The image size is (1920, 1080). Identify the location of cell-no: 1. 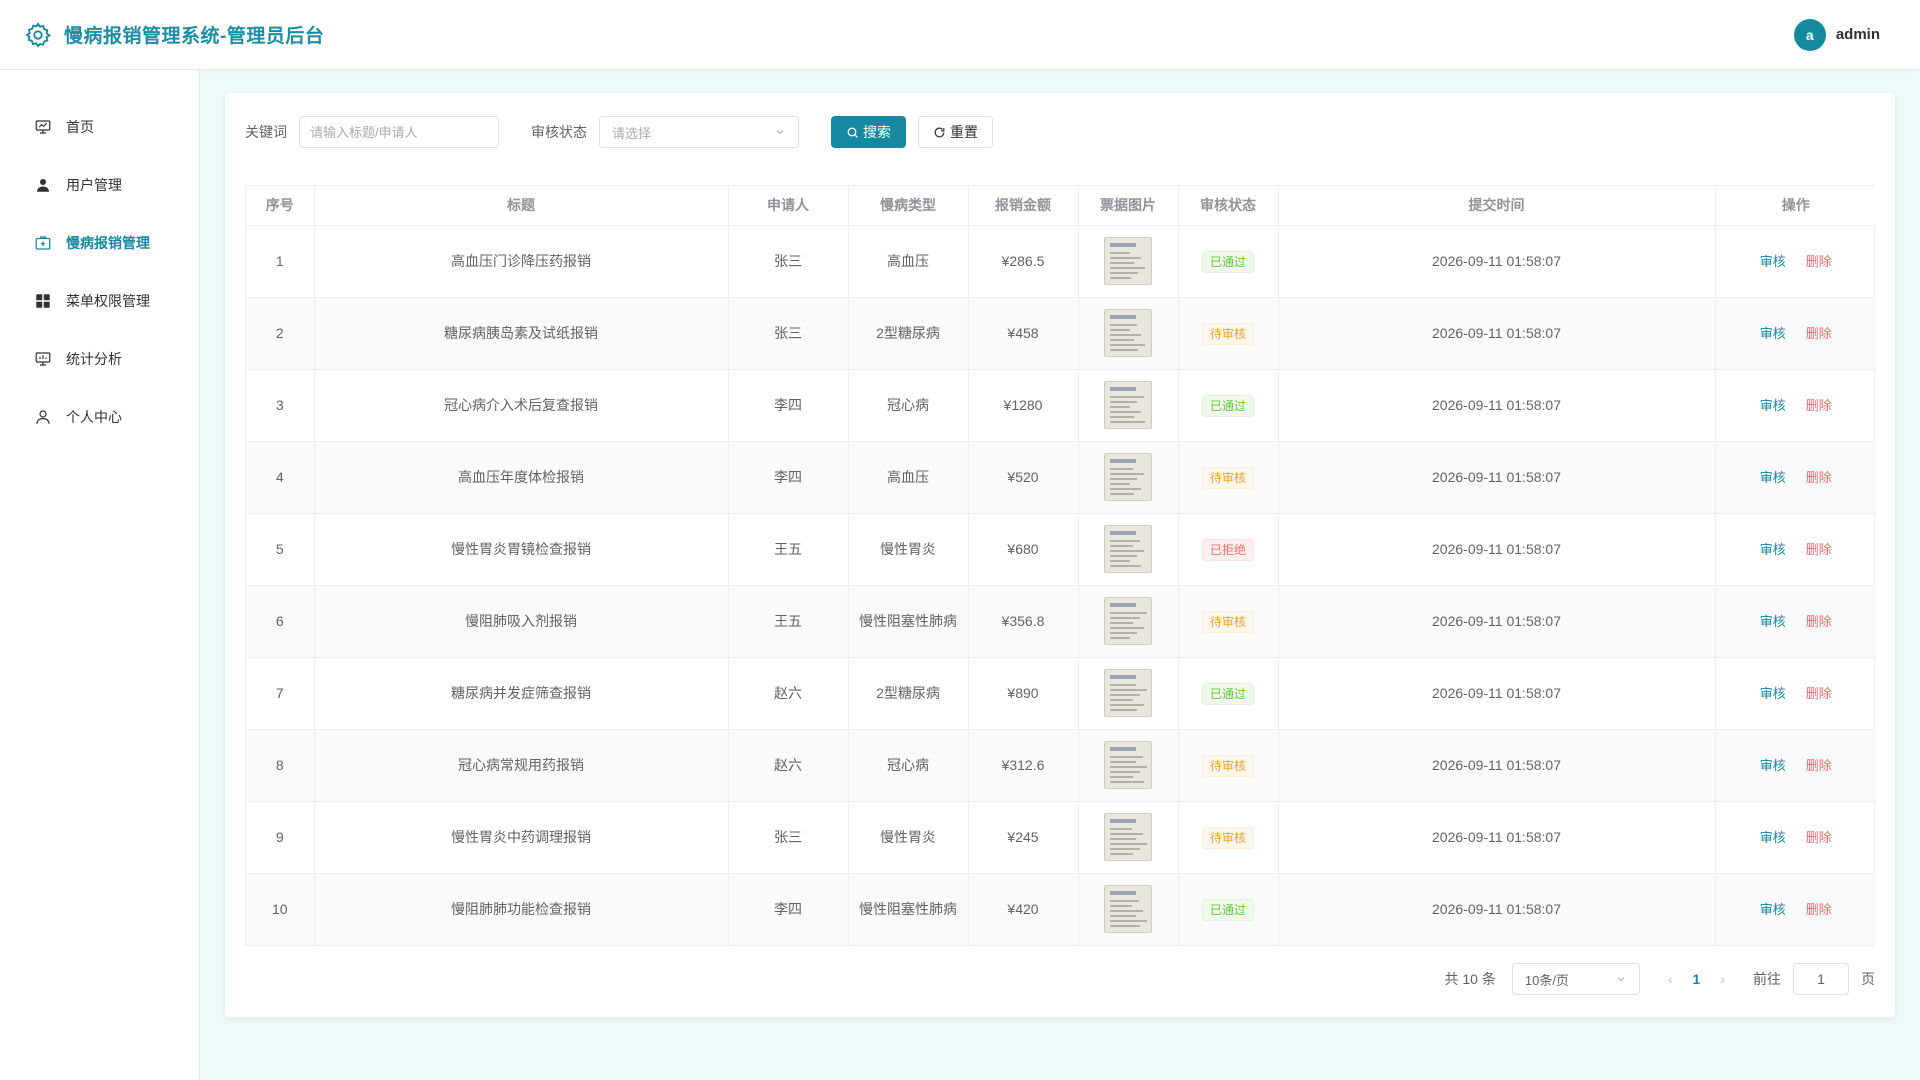
(280, 261).